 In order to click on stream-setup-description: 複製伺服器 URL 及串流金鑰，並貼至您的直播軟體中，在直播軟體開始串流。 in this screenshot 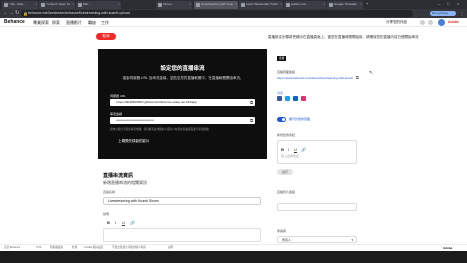, I will do `click(183, 78)`.